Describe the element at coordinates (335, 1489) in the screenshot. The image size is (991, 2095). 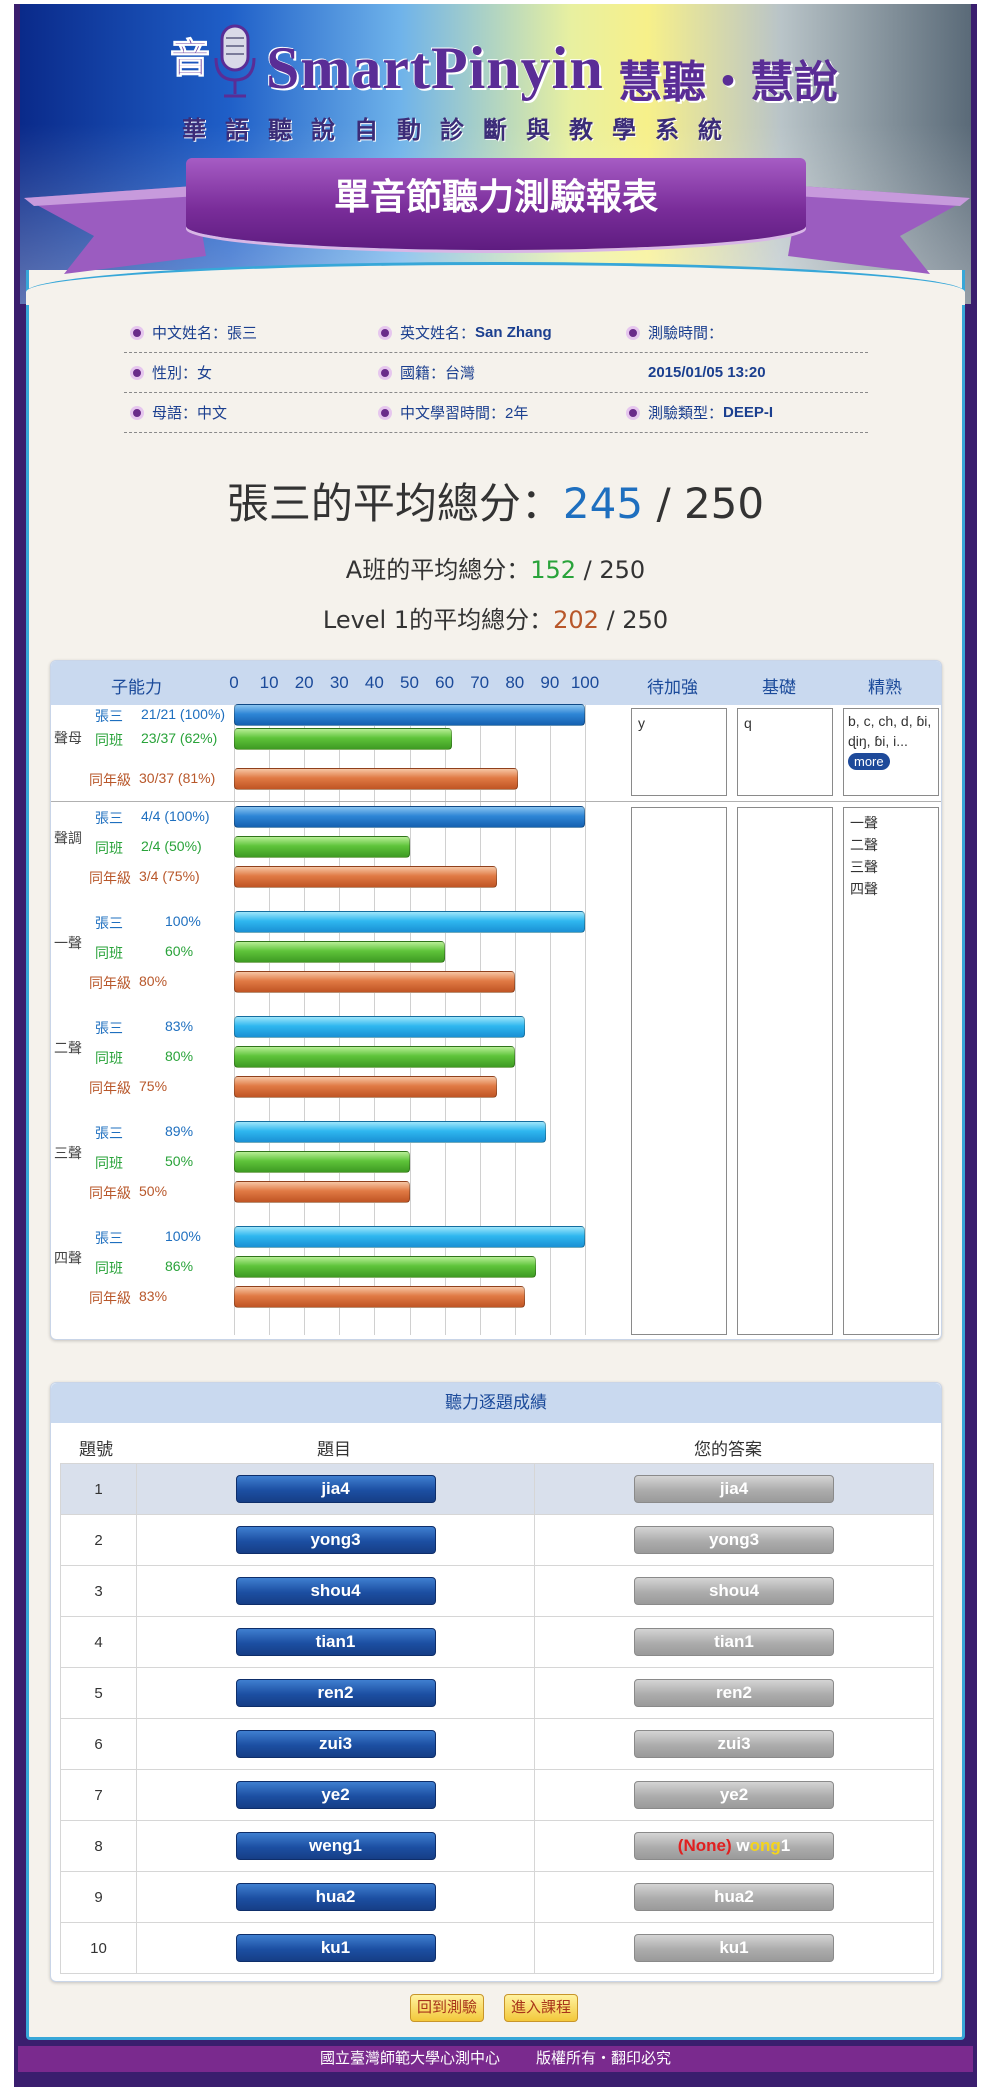
I see `item-play-button: jia4` at that location.